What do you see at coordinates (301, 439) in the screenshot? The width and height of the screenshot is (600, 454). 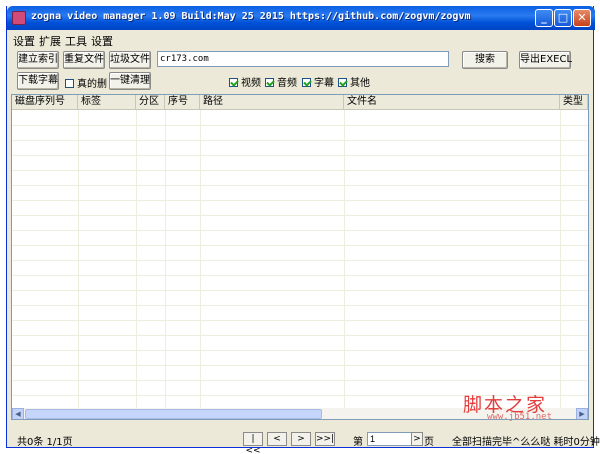 I see `next-page-button: >` at bounding box center [301, 439].